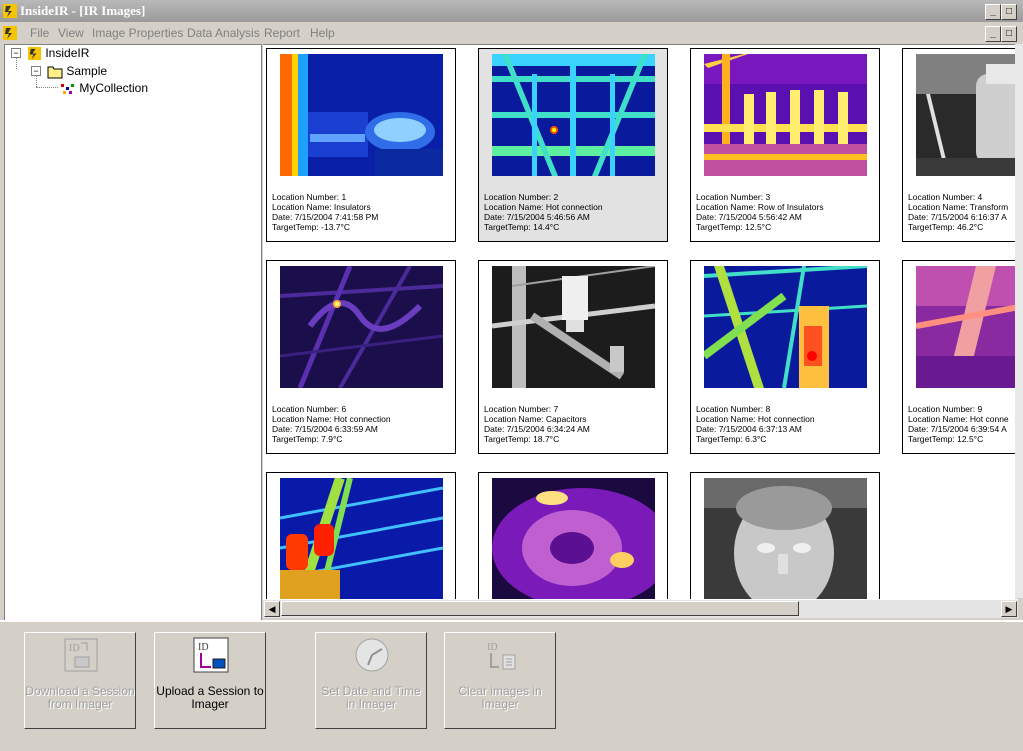 Image resolution: width=1023 pixels, height=751 pixels. Describe the element at coordinates (332, 439) in the screenshot. I see `target-temp: 7.9°C` at that location.